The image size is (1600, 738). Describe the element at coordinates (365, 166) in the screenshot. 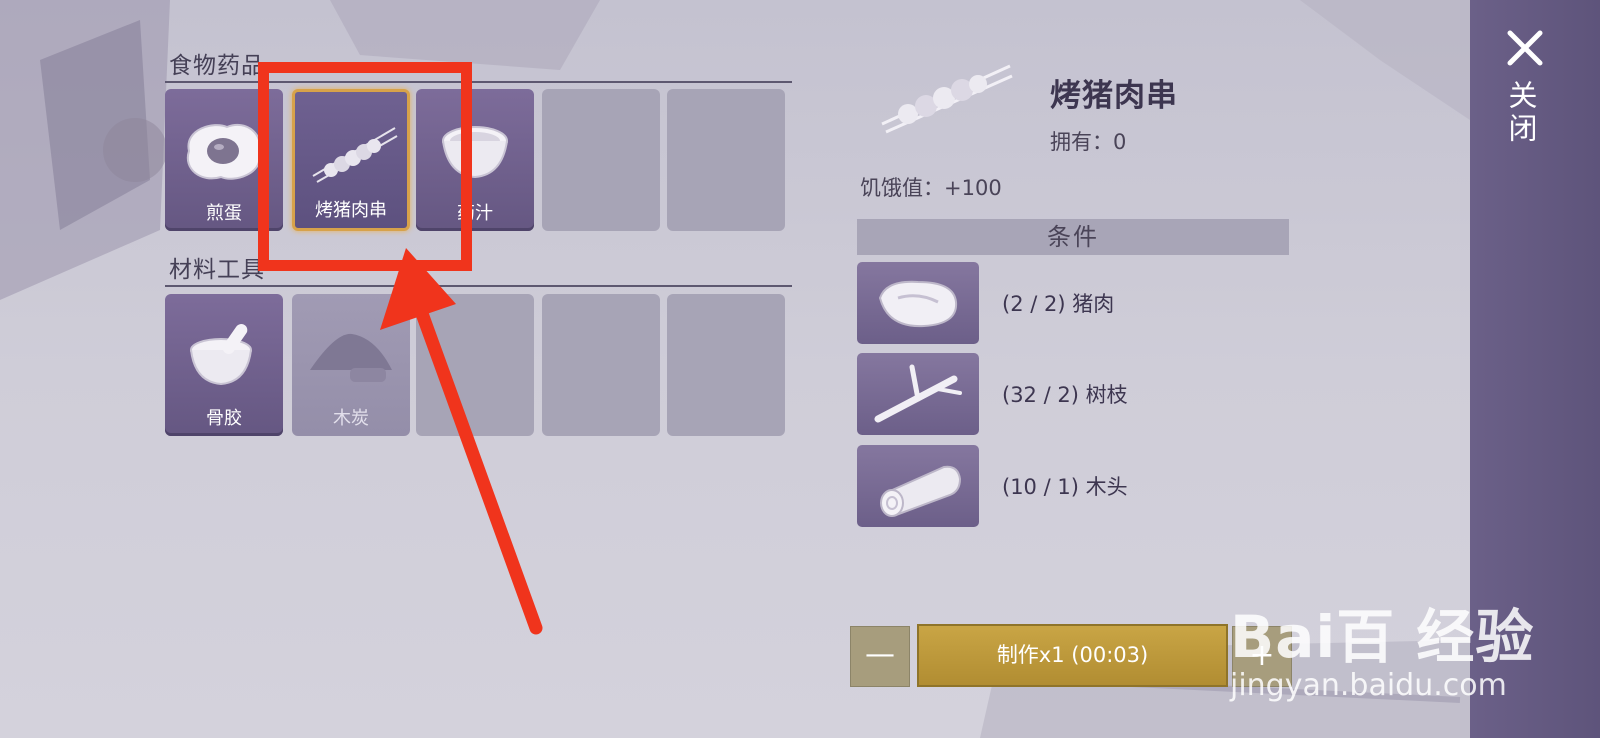

I see `highlight-box-annotation` at that location.